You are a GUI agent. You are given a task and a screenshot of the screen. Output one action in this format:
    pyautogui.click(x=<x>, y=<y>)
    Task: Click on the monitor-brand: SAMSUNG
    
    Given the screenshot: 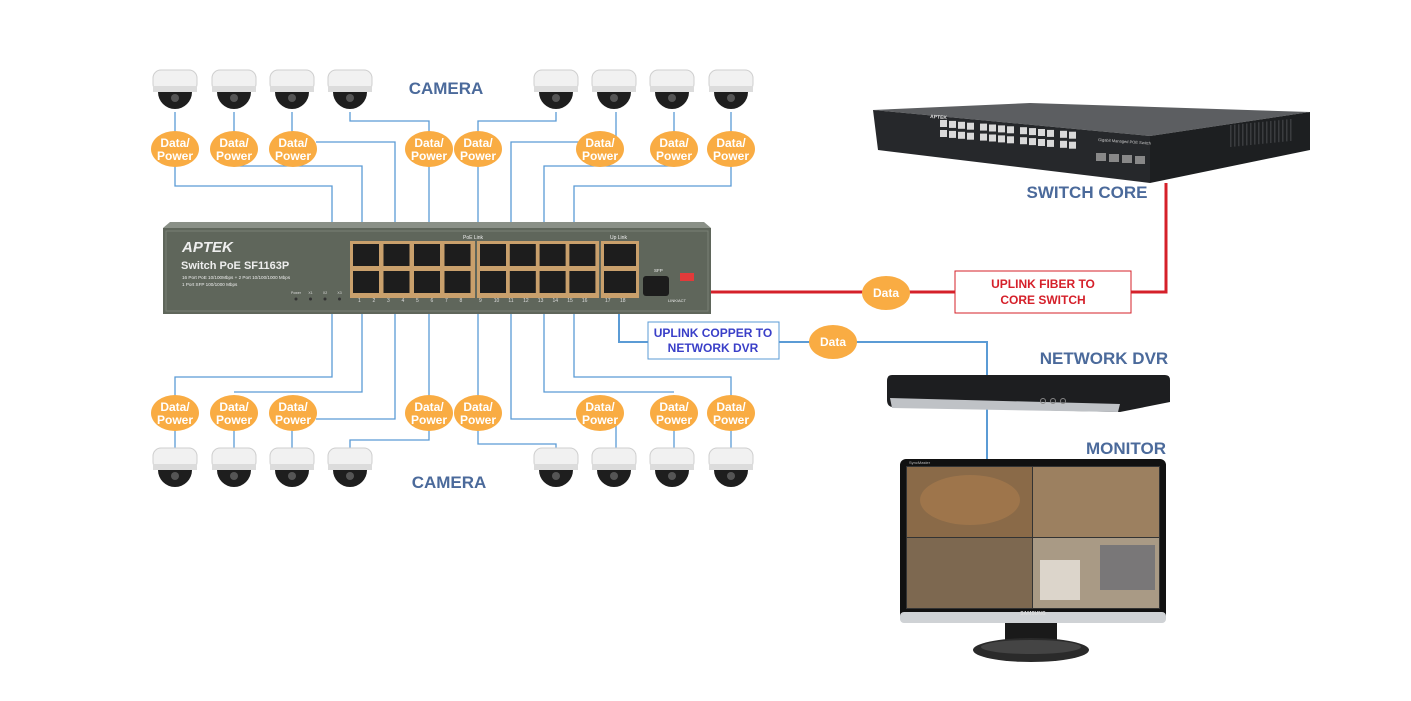 What is the action you would take?
    pyautogui.click(x=1033, y=614)
    